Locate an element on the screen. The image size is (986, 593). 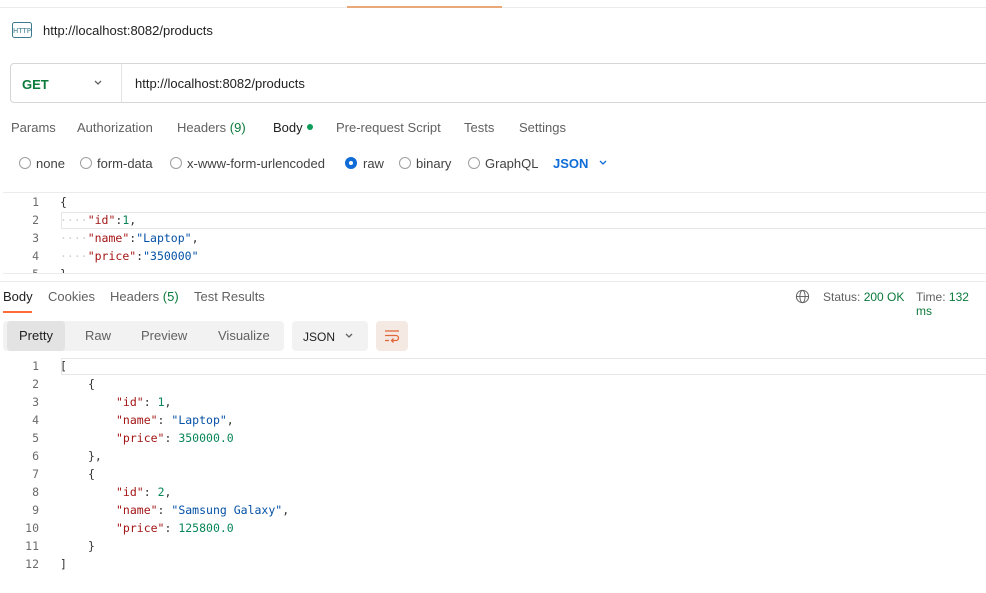
tab-label: Test Results is located at coordinates (229, 296).